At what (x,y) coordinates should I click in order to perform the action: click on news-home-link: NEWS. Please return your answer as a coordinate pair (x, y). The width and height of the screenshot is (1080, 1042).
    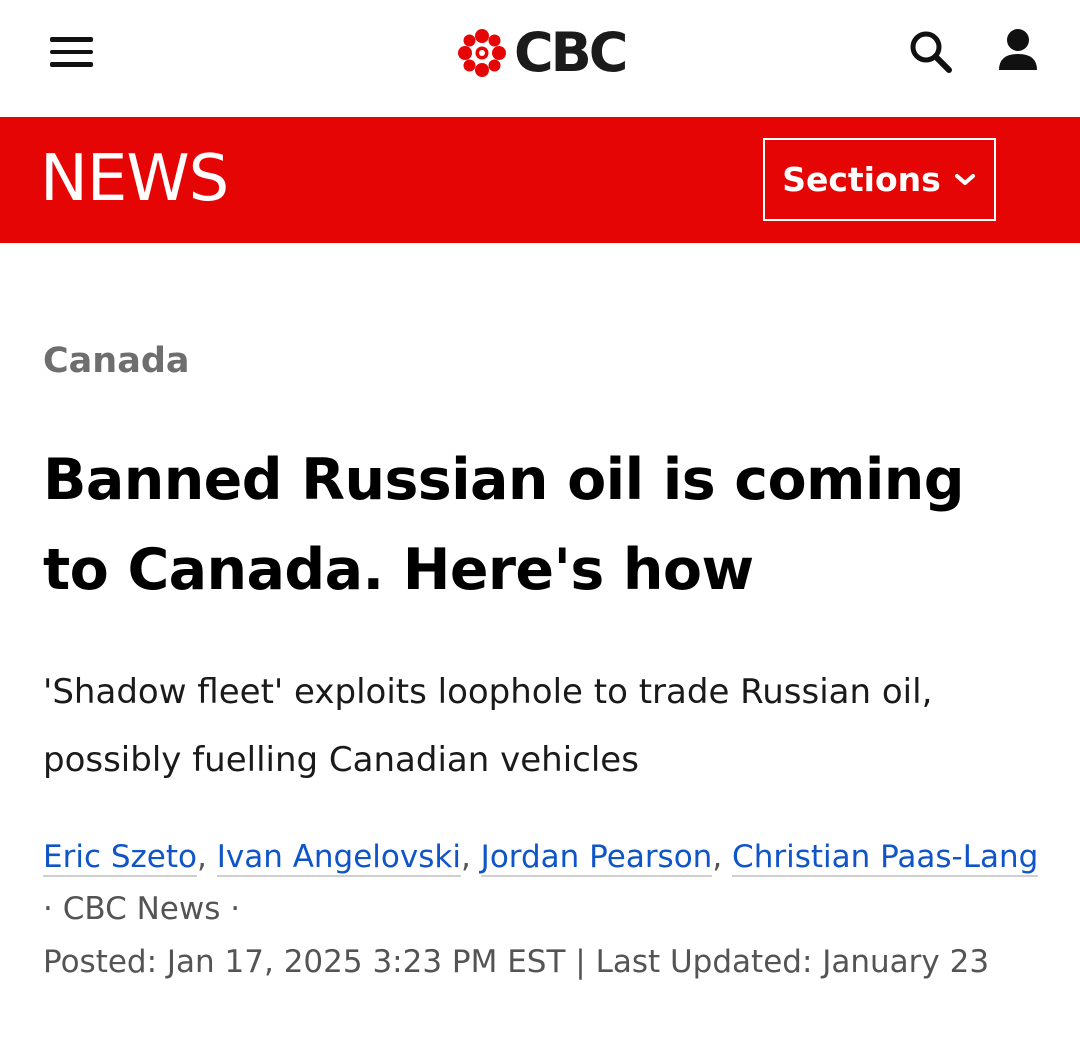
    Looking at the image, I should click on (134, 179).